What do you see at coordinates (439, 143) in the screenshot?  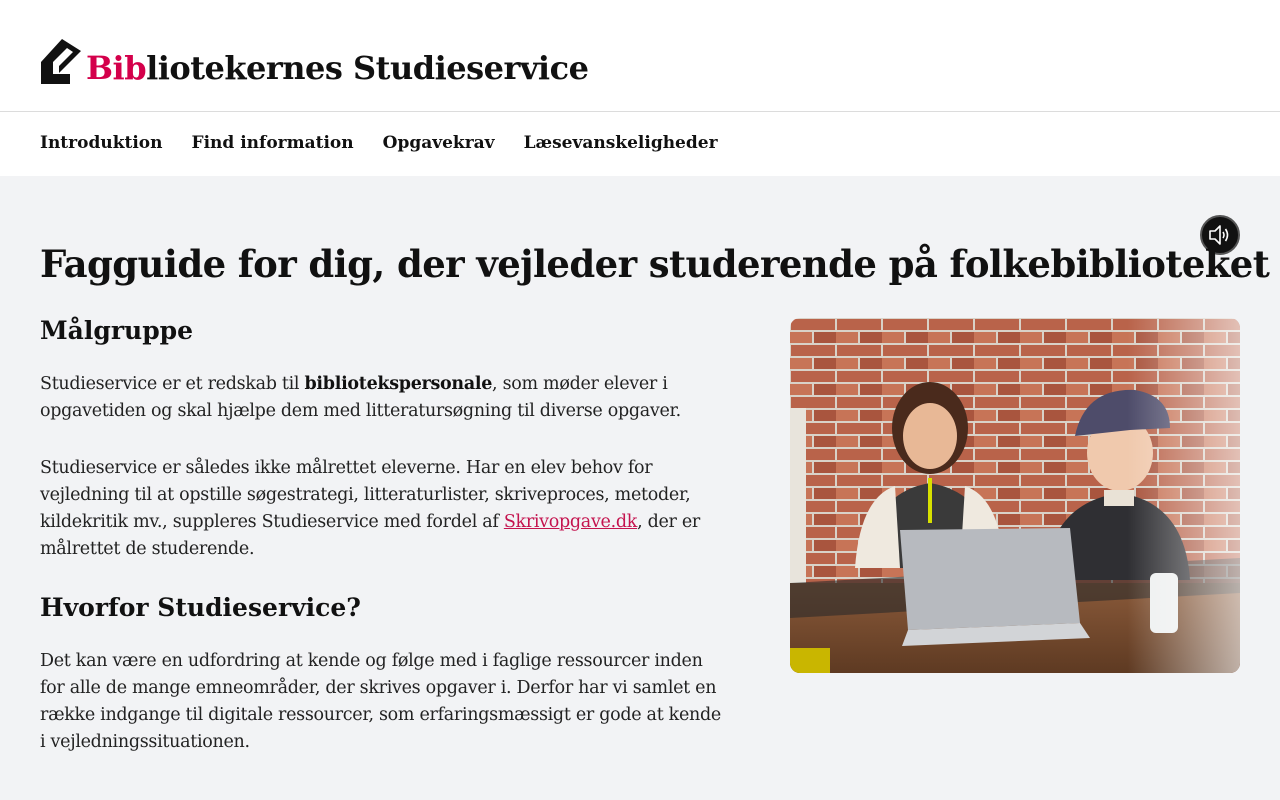 I see `nav-item-opgavekrav: Opgavekrav` at bounding box center [439, 143].